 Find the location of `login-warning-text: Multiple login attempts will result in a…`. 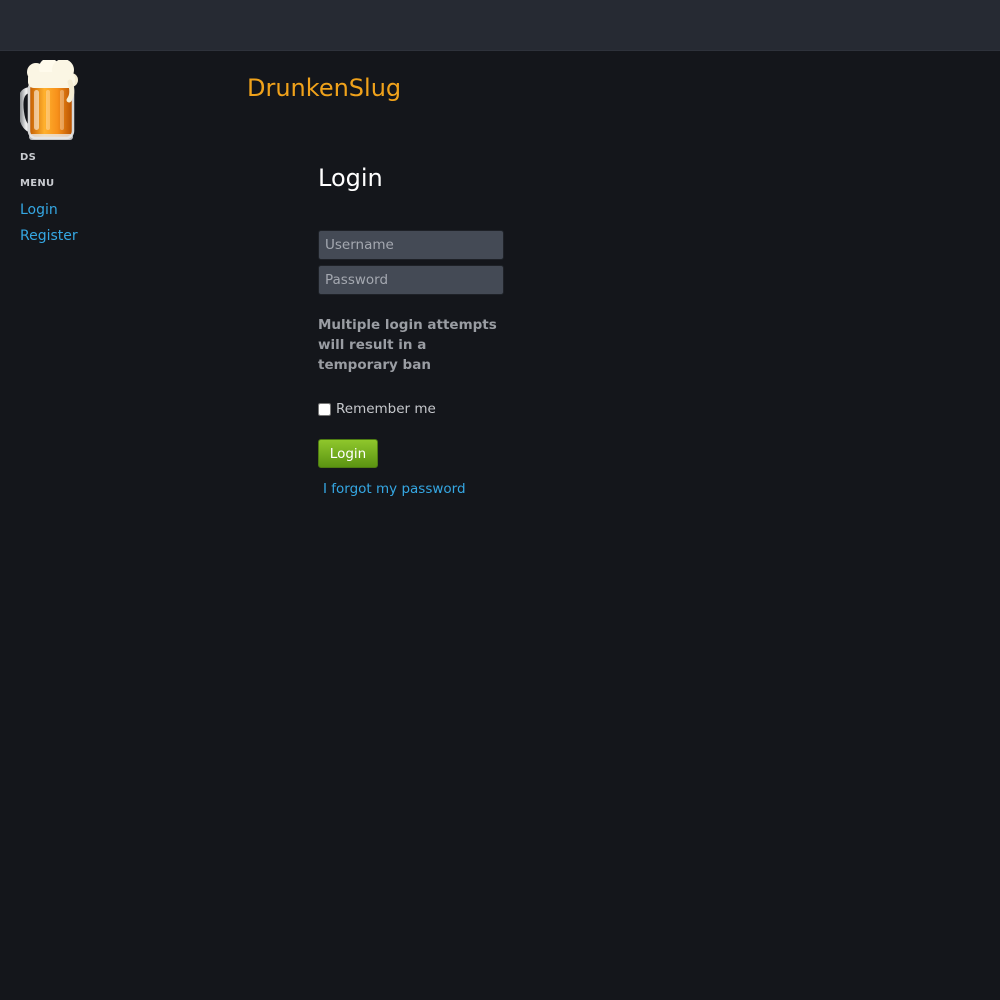

login-warning-text: Multiple login attempts will result in a… is located at coordinates (407, 345).